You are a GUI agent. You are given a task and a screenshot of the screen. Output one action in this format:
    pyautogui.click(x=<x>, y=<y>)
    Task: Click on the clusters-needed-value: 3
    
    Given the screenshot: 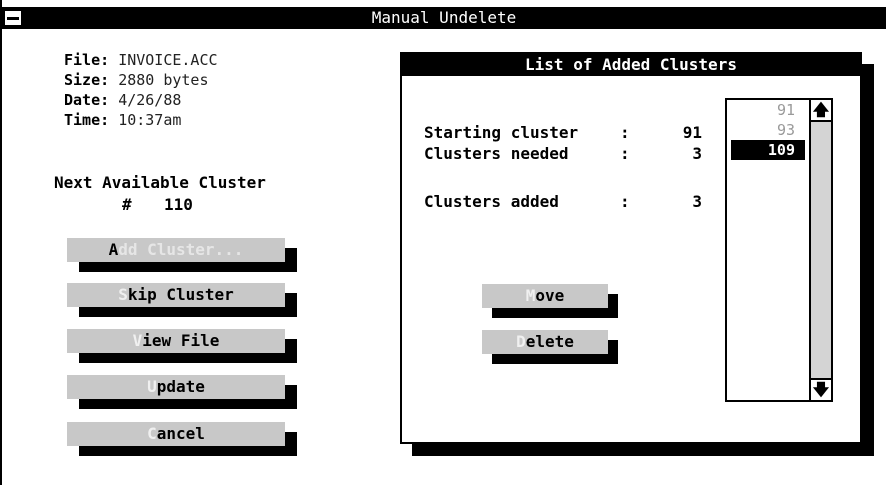 What is the action you would take?
    pyautogui.click(x=697, y=153)
    